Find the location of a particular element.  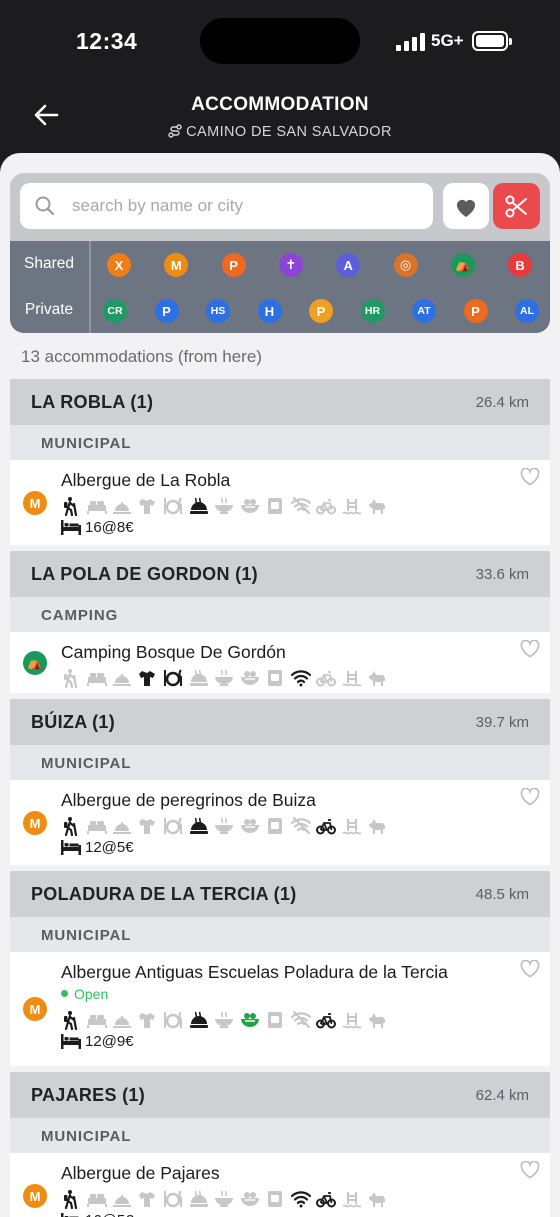

shared-type-badge: M is located at coordinates (176, 265).